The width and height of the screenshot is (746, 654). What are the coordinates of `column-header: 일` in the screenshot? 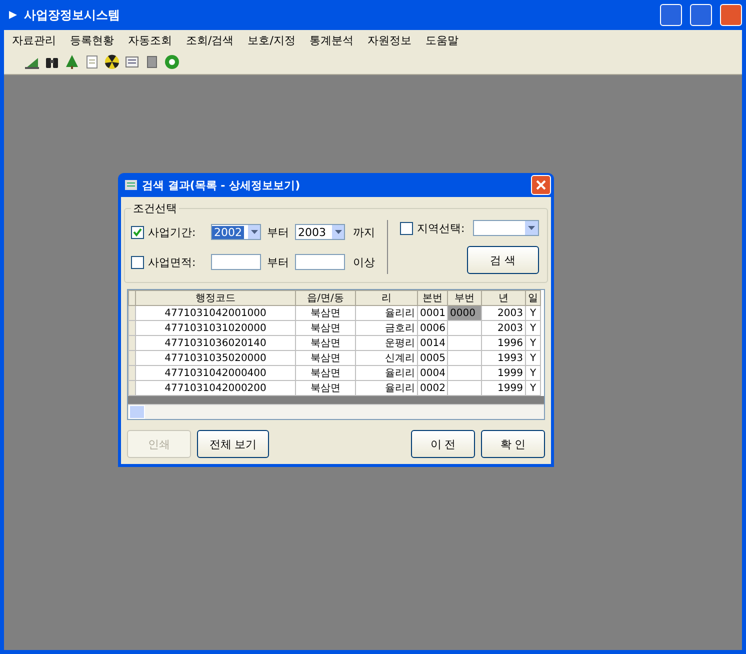 It's located at (533, 298).